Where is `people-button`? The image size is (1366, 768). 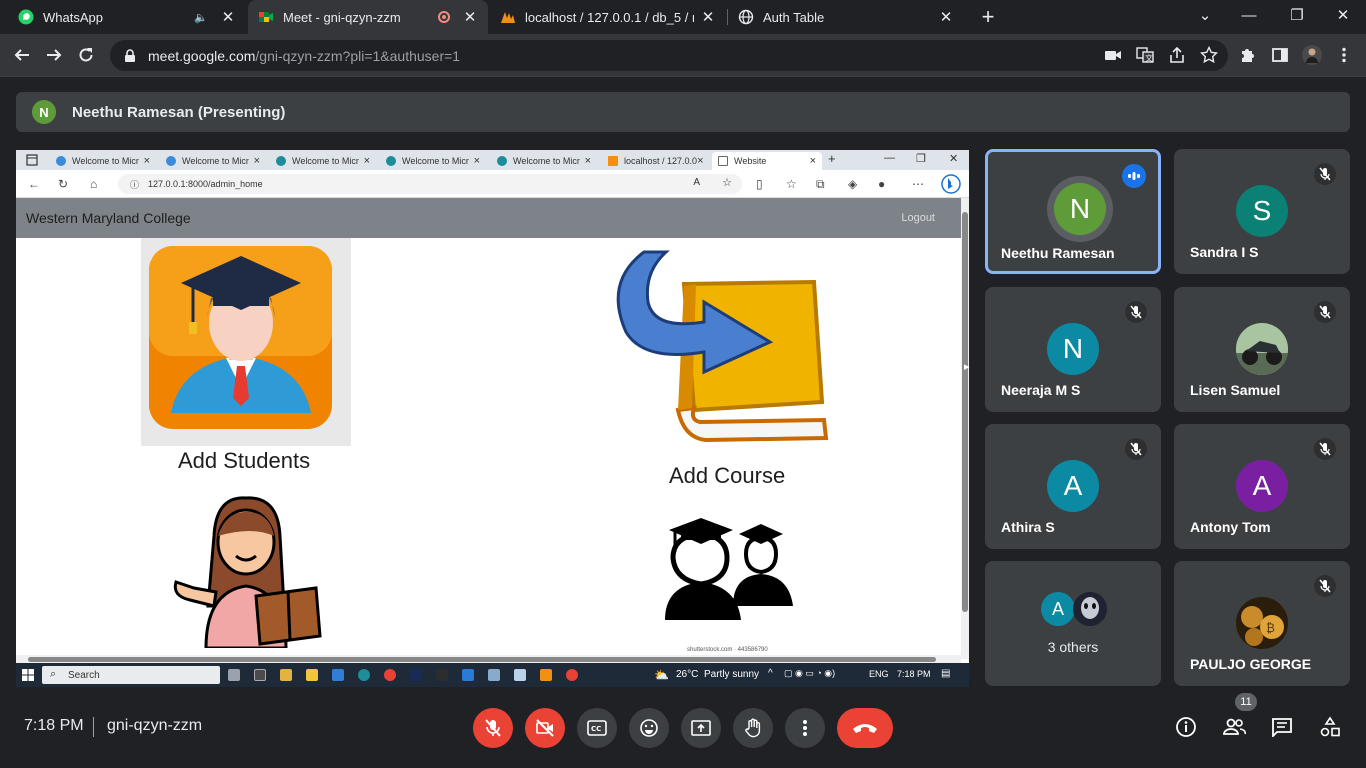
people-button is located at coordinates (1234, 727).